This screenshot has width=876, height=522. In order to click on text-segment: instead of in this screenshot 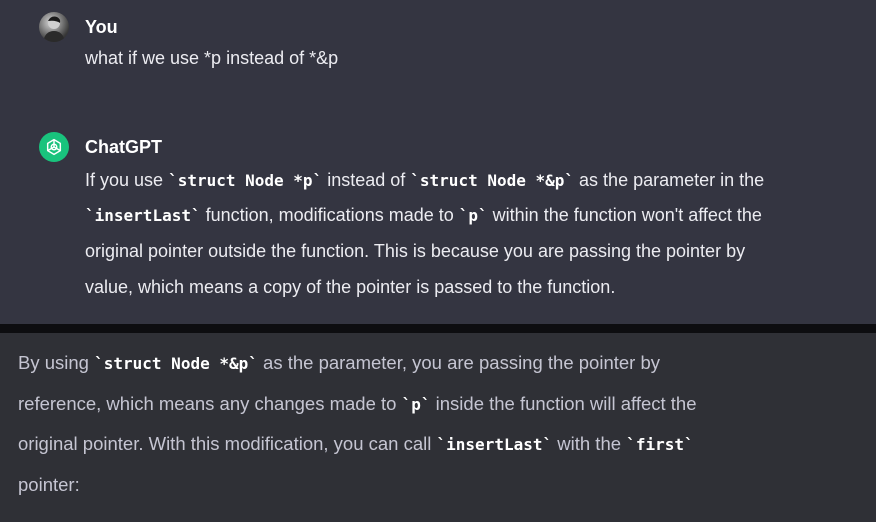, I will do `click(366, 180)`.